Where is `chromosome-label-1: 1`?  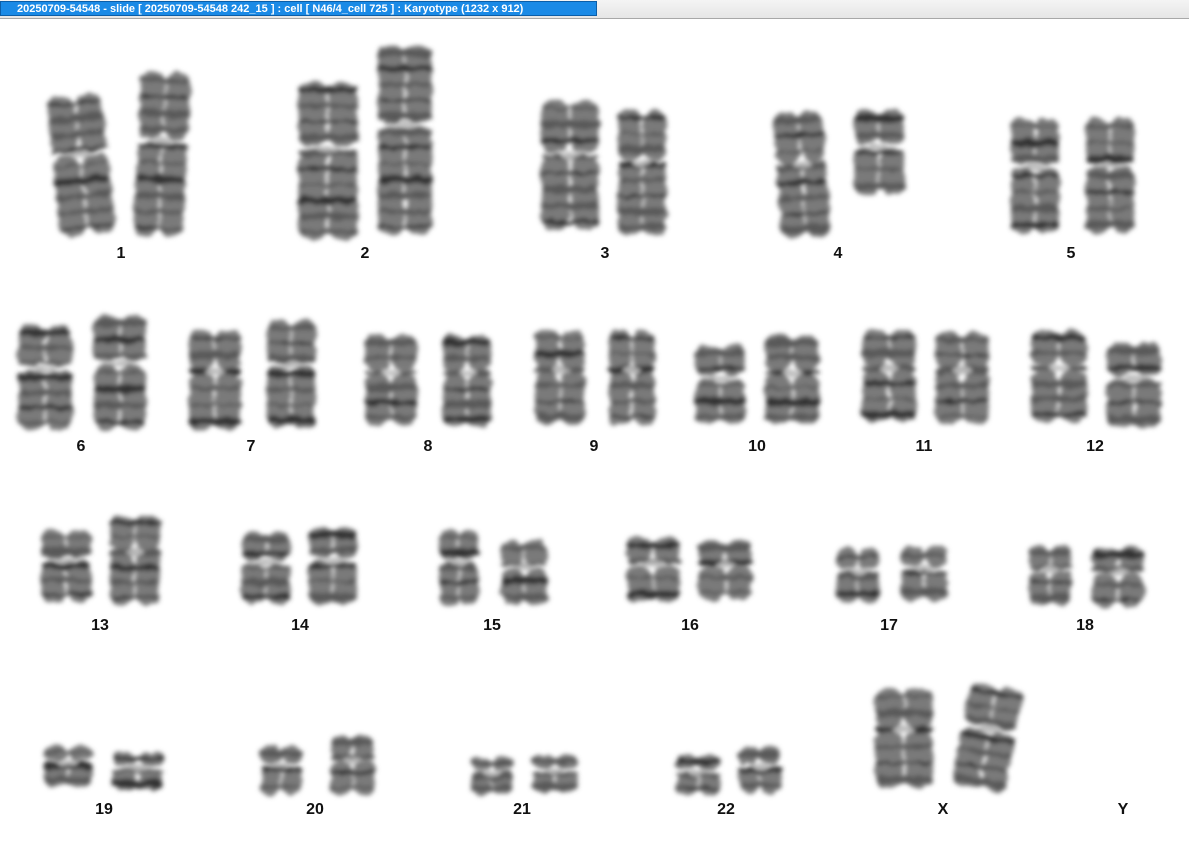
chromosome-label-1: 1 is located at coordinates (121, 253).